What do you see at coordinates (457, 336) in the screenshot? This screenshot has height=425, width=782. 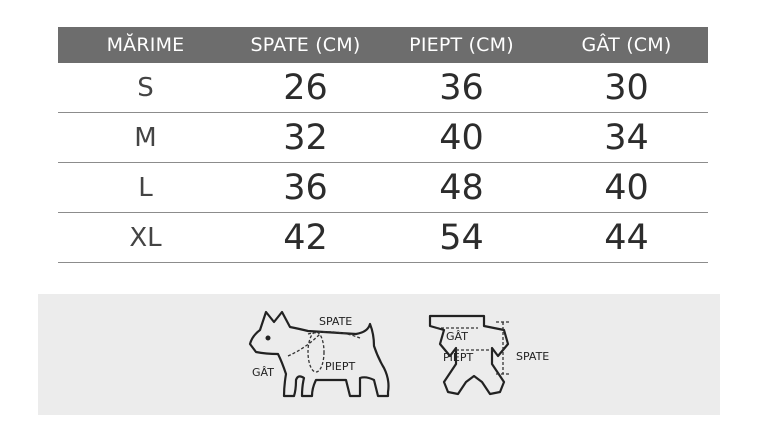 I see `garment-neck-label: GÂT` at bounding box center [457, 336].